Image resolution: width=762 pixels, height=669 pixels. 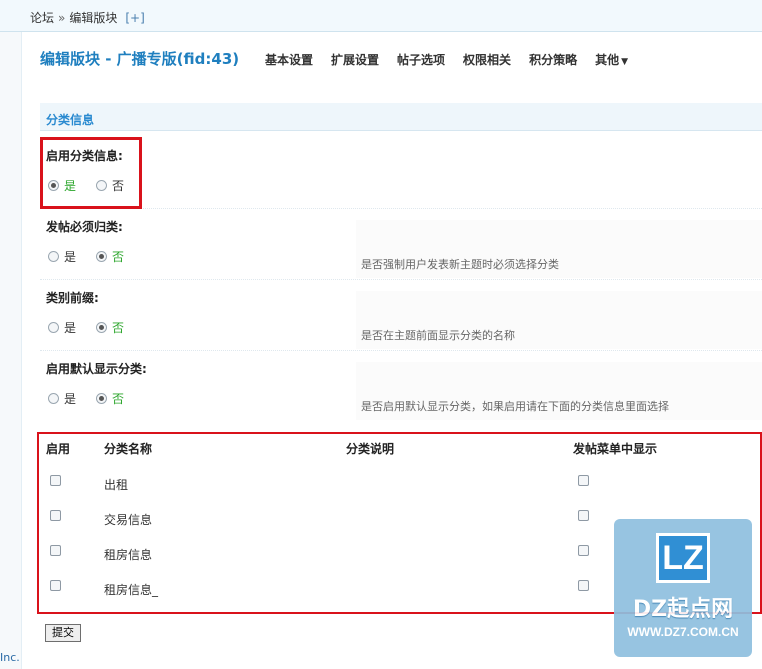 I want to click on setting-tip: 是否在主题前面显示分类的名称, so click(x=438, y=335).